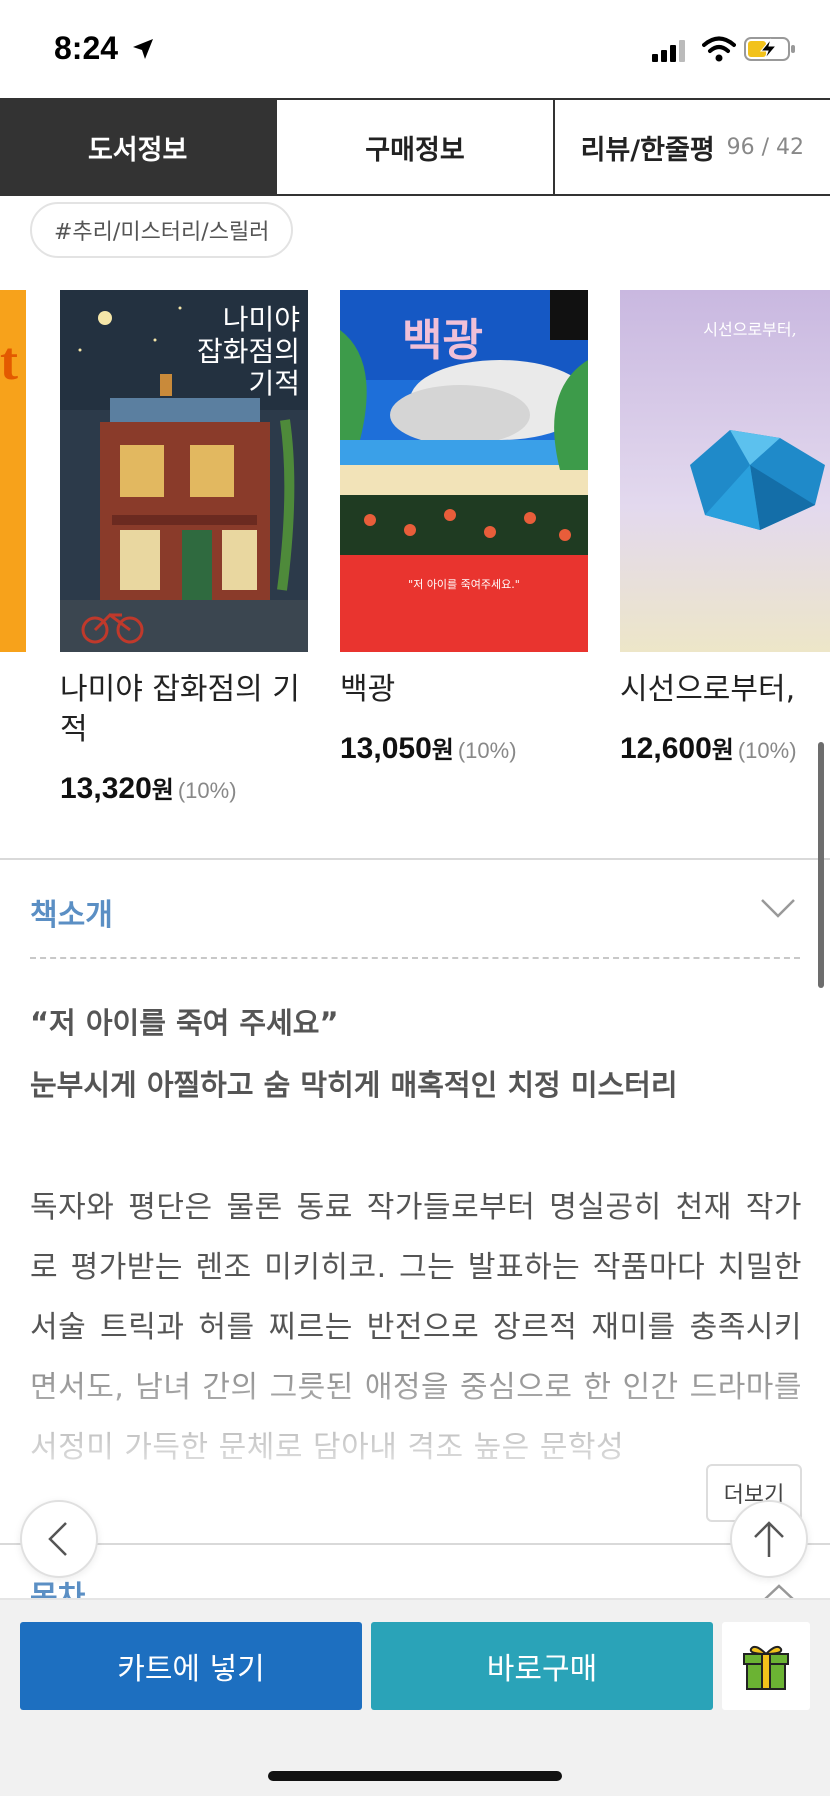 This screenshot has height=1796, width=830. I want to click on book-price: 13,320원 (10%), so click(148, 788).